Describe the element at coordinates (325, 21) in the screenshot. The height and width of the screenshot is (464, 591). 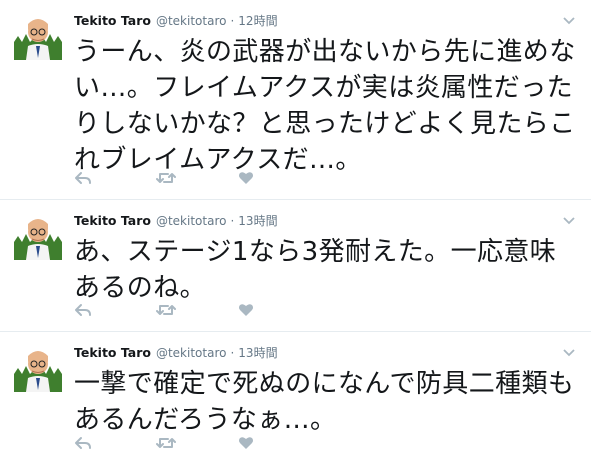
I see `tweet-header: Tekito Taro @tekitotaro · 12時間` at that location.